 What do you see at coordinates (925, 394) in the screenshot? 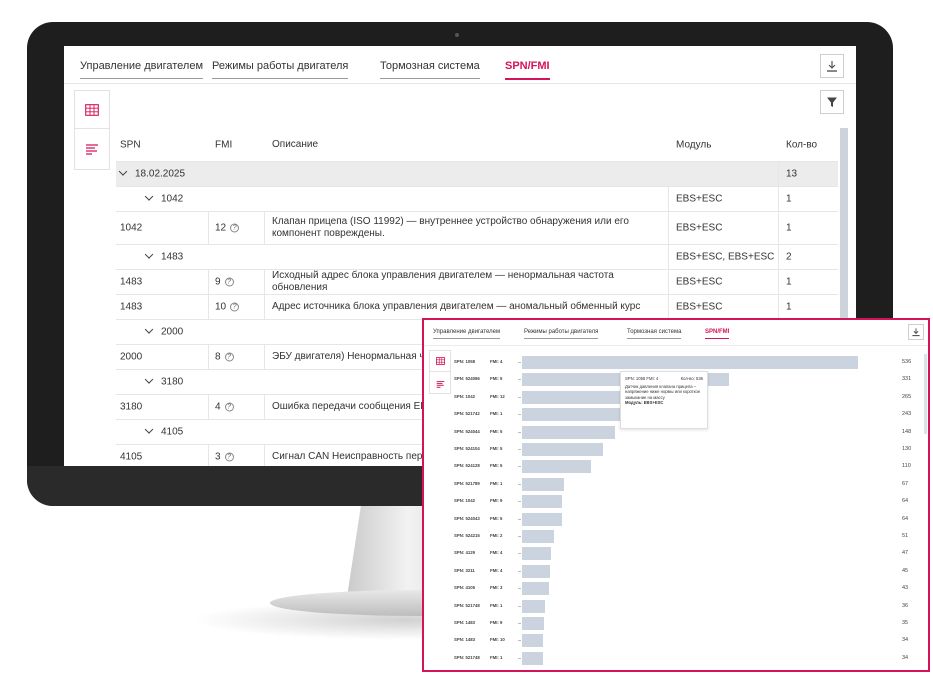
I see `overlay-scrollbar-thumb` at bounding box center [925, 394].